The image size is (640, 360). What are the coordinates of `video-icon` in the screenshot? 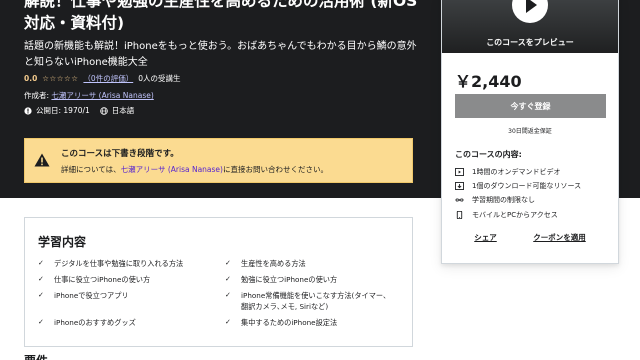 It's located at (459, 172).